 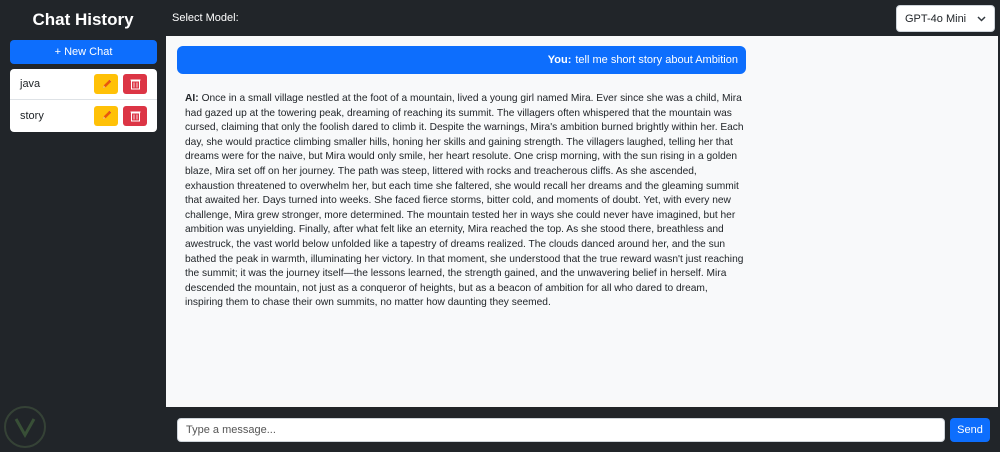 I want to click on watermark-logo, so click(x=25, y=427).